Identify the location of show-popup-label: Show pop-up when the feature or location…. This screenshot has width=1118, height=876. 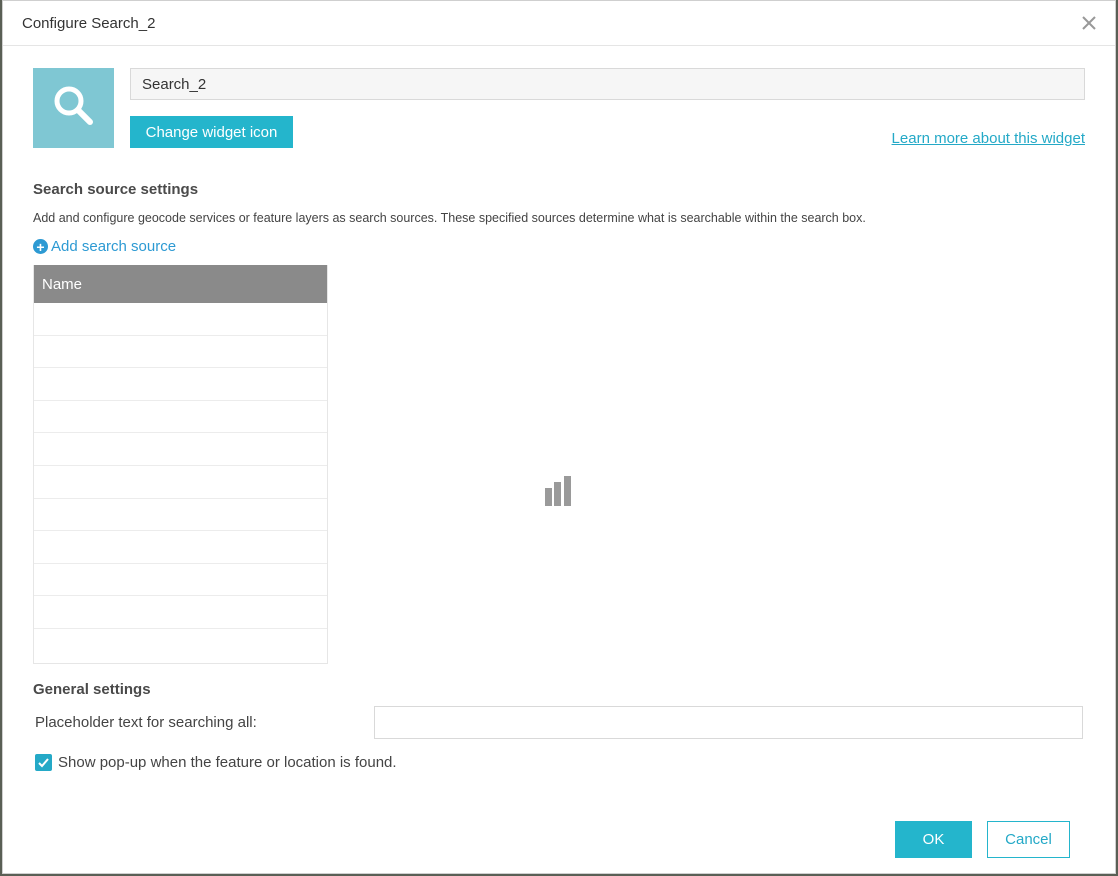
(227, 762).